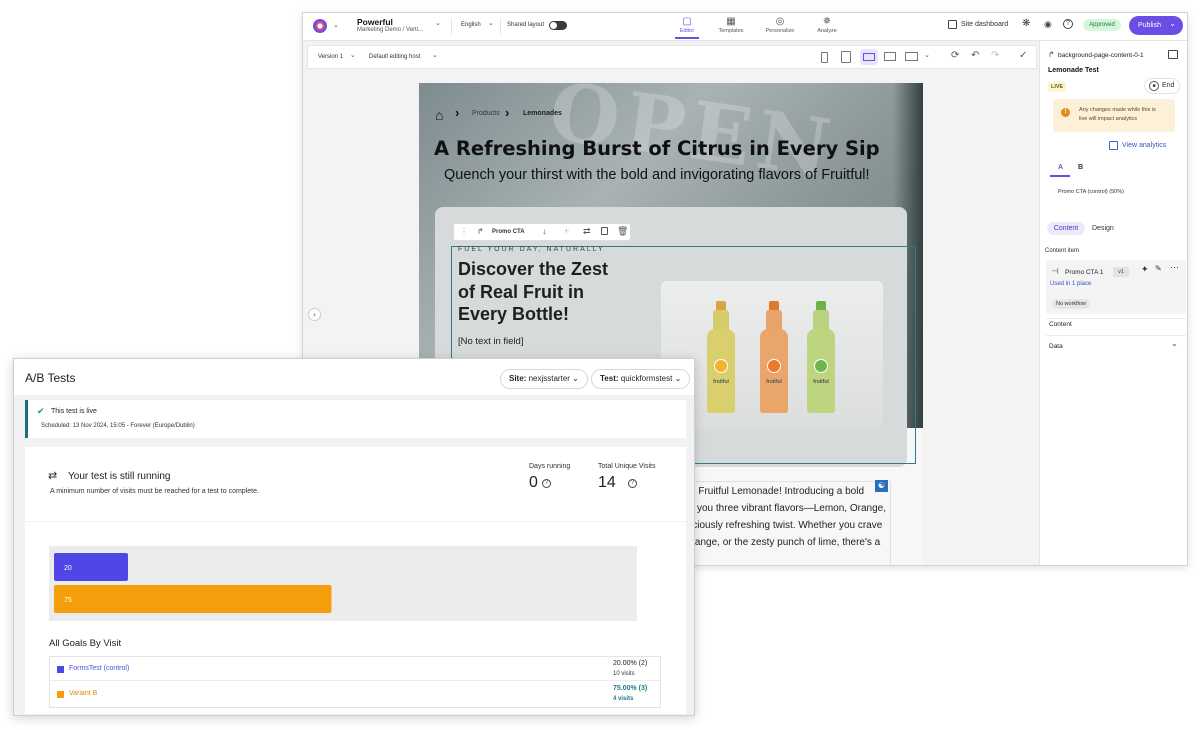 This screenshot has width=1200, height=730. What do you see at coordinates (890, 56) in the screenshot?
I see `device-desktop-icon` at bounding box center [890, 56].